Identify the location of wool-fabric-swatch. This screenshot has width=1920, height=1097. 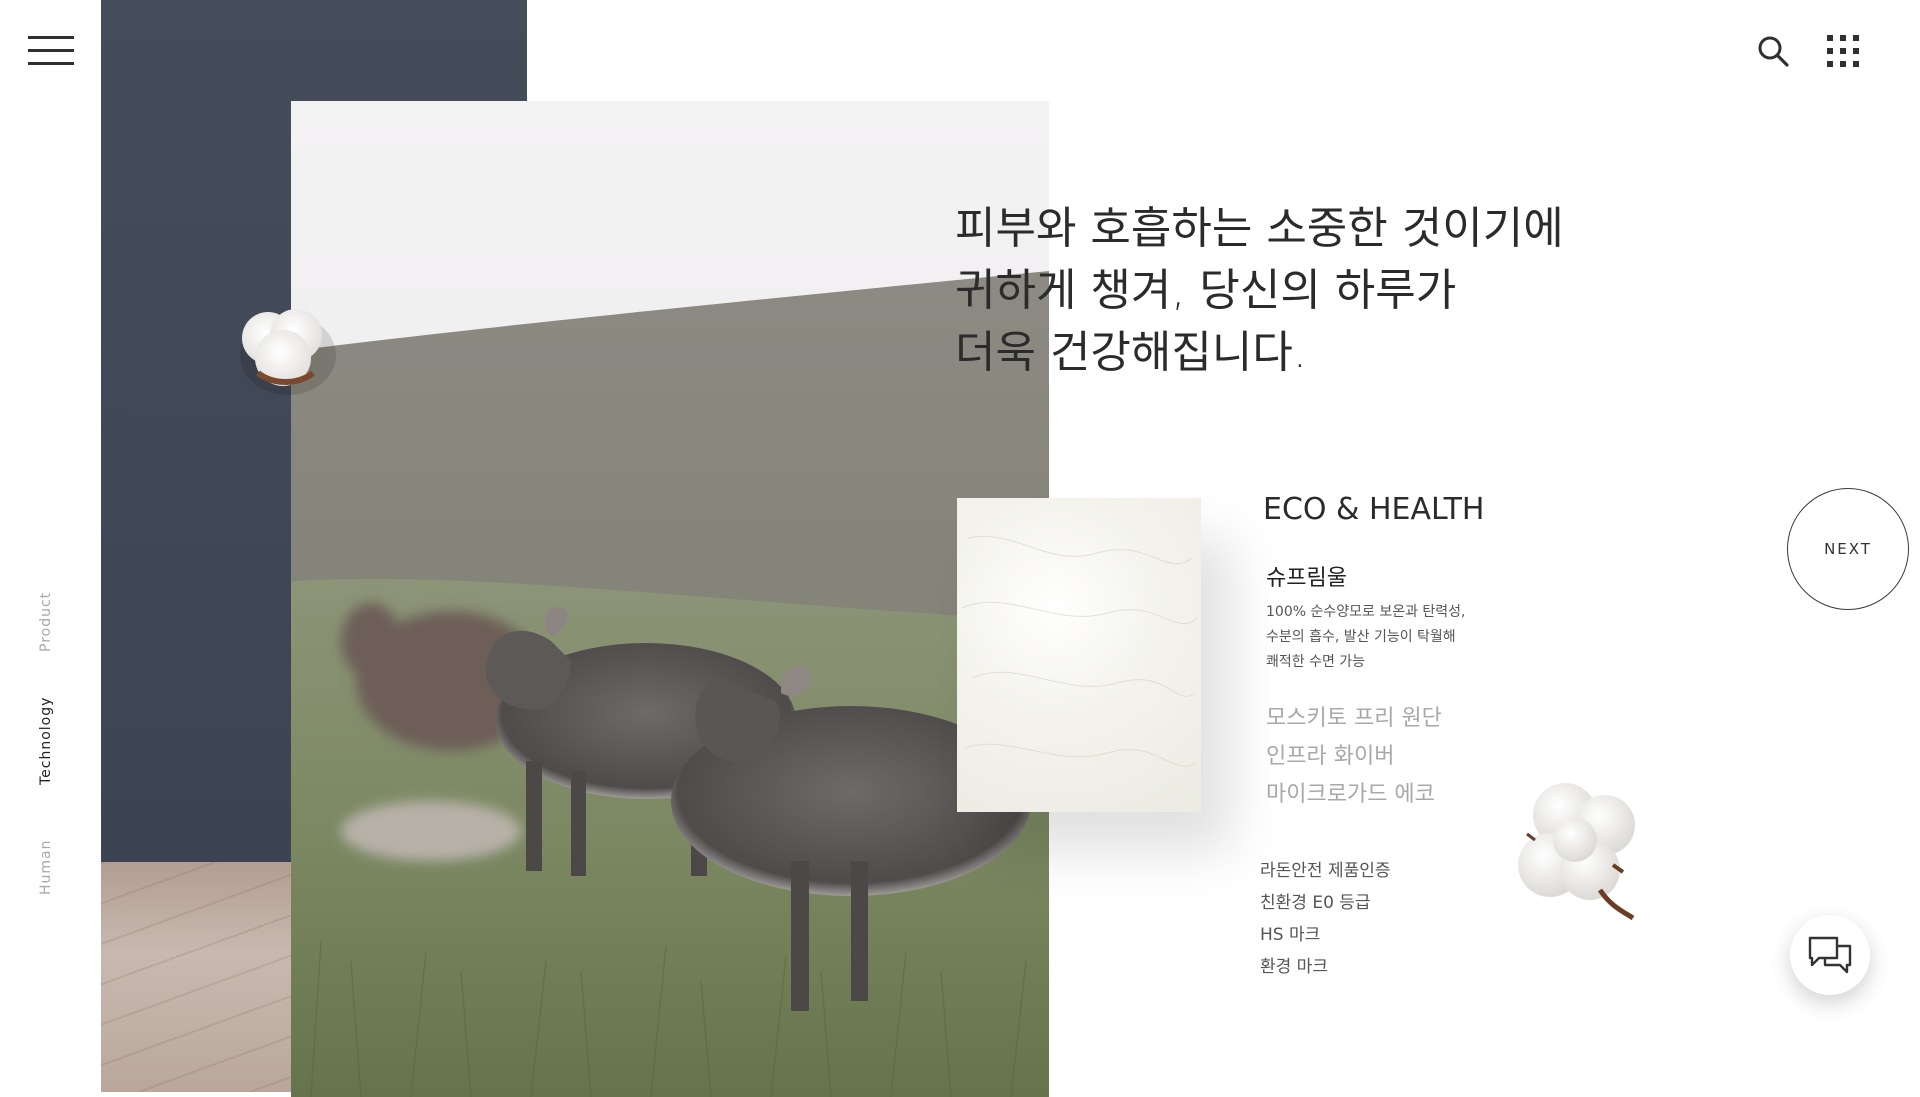
(1079, 655).